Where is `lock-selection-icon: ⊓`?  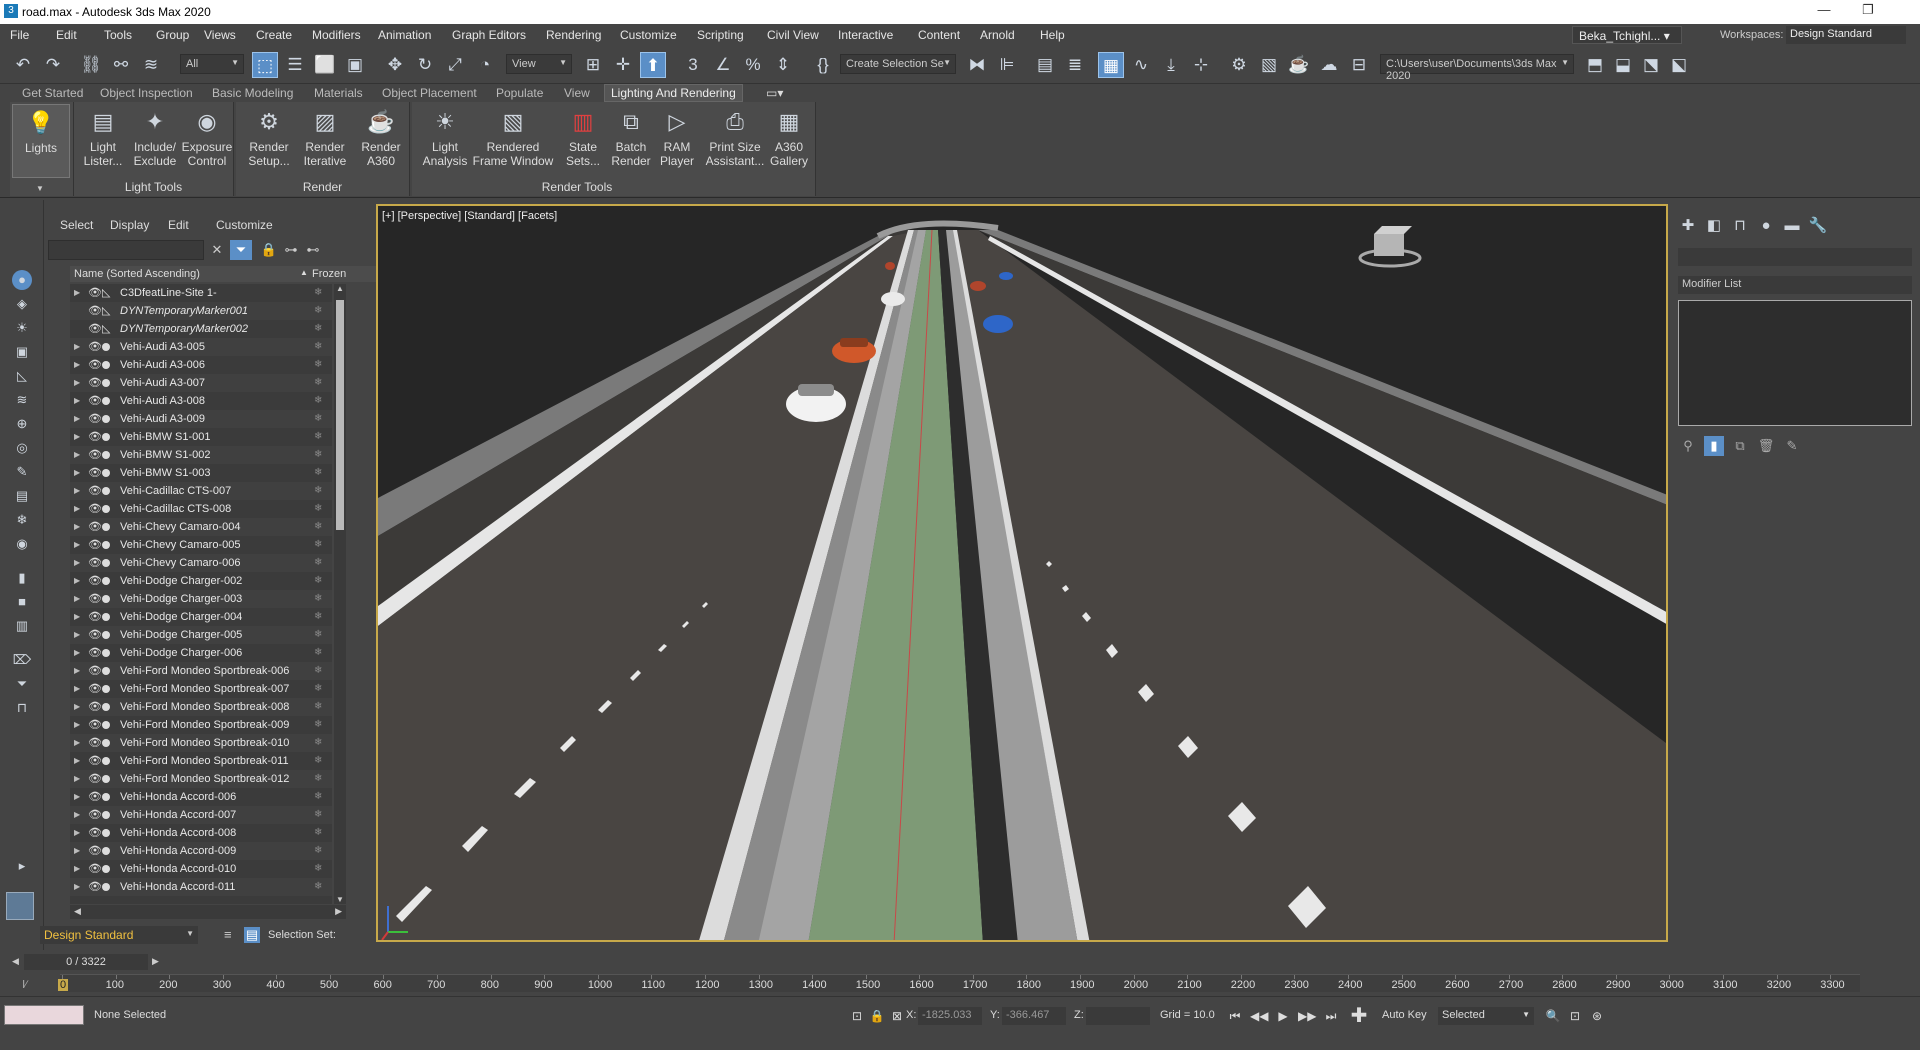 lock-selection-icon: ⊓ is located at coordinates (22, 708).